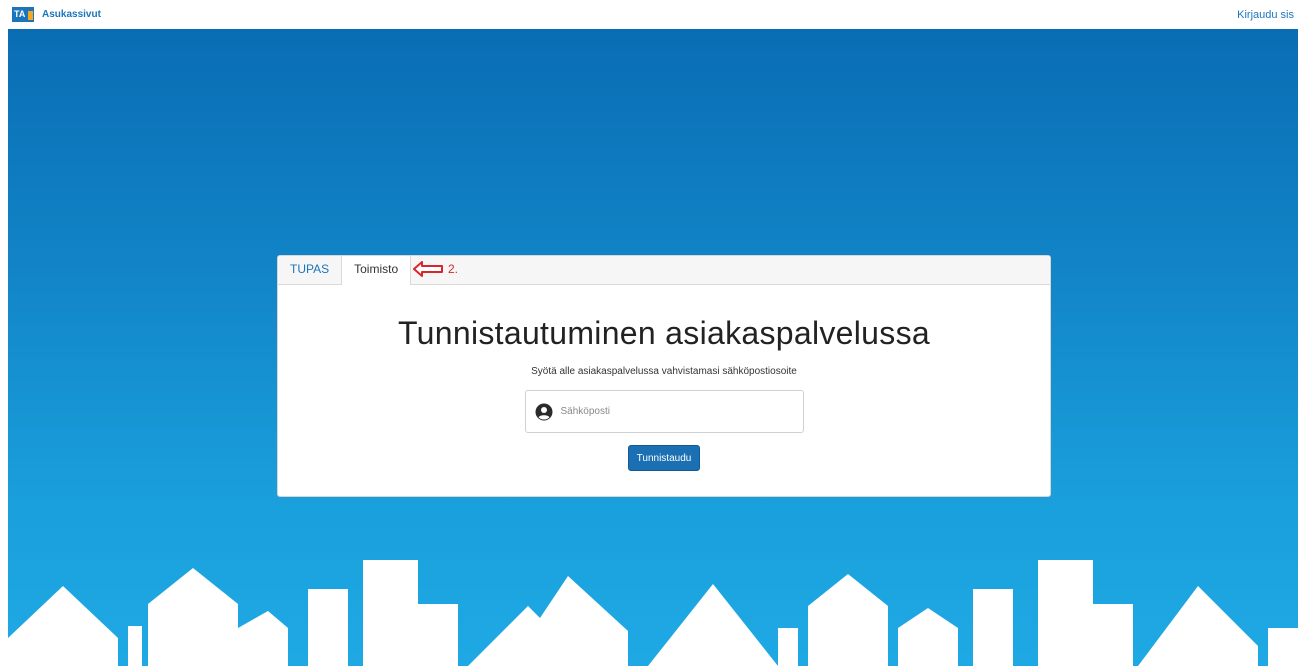 The height and width of the screenshot is (666, 1298). What do you see at coordinates (428, 269) in the screenshot?
I see `arrow-left-icon` at bounding box center [428, 269].